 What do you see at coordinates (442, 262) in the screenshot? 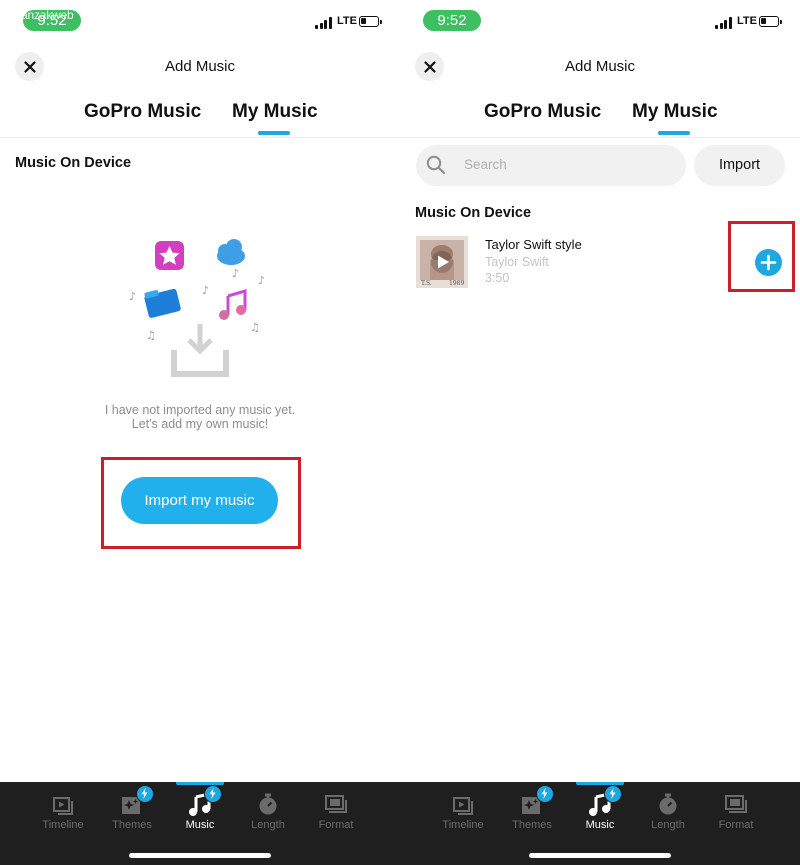
I see `album-art-thumbnail: T.S. 1989` at bounding box center [442, 262].